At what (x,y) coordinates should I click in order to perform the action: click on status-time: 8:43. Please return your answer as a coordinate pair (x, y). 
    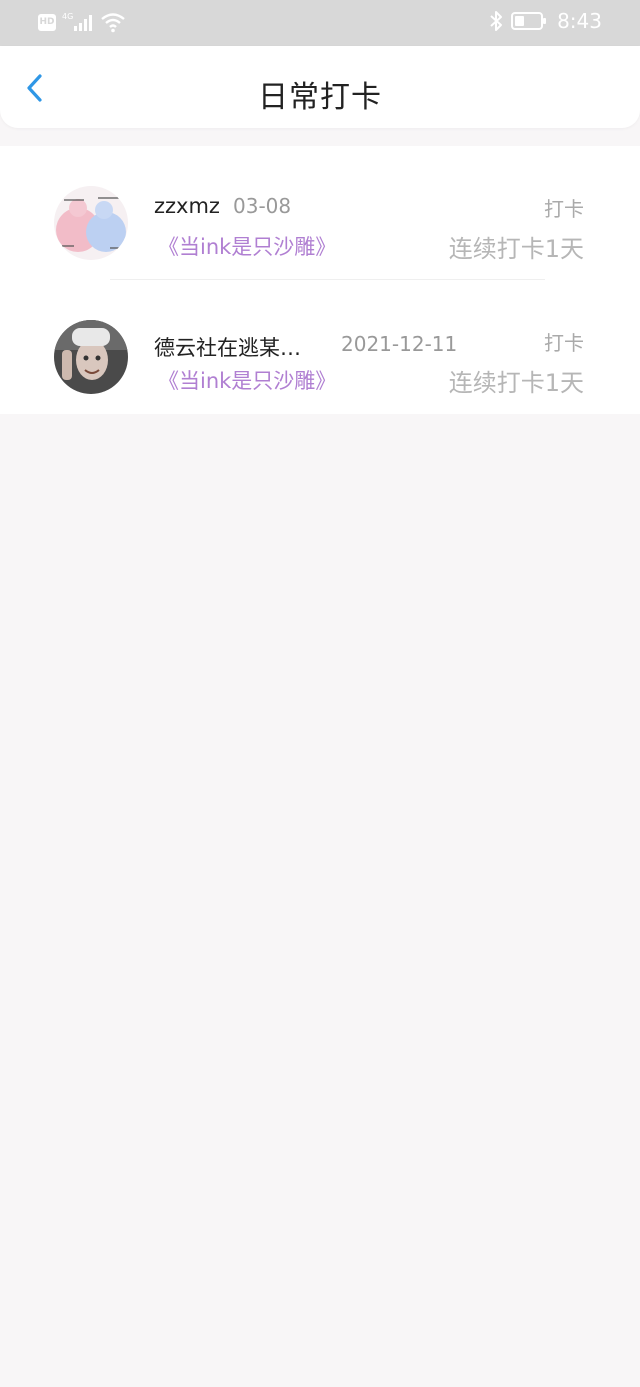
    Looking at the image, I should click on (579, 21).